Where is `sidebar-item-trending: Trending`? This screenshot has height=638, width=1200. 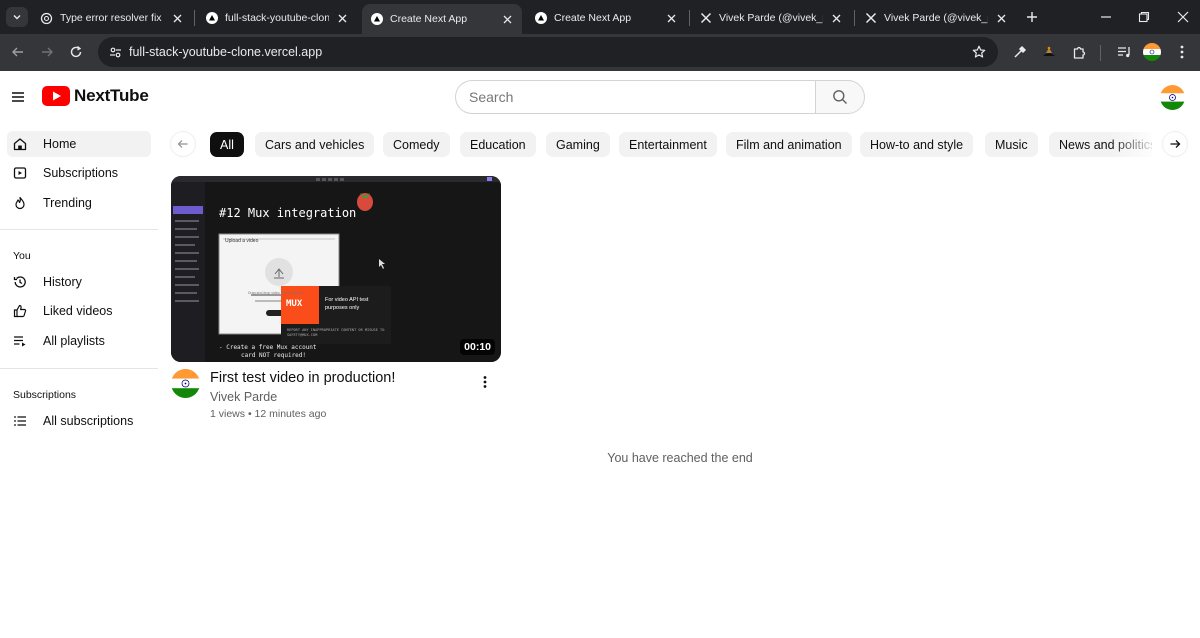 sidebar-item-trending: Trending is located at coordinates (79, 203).